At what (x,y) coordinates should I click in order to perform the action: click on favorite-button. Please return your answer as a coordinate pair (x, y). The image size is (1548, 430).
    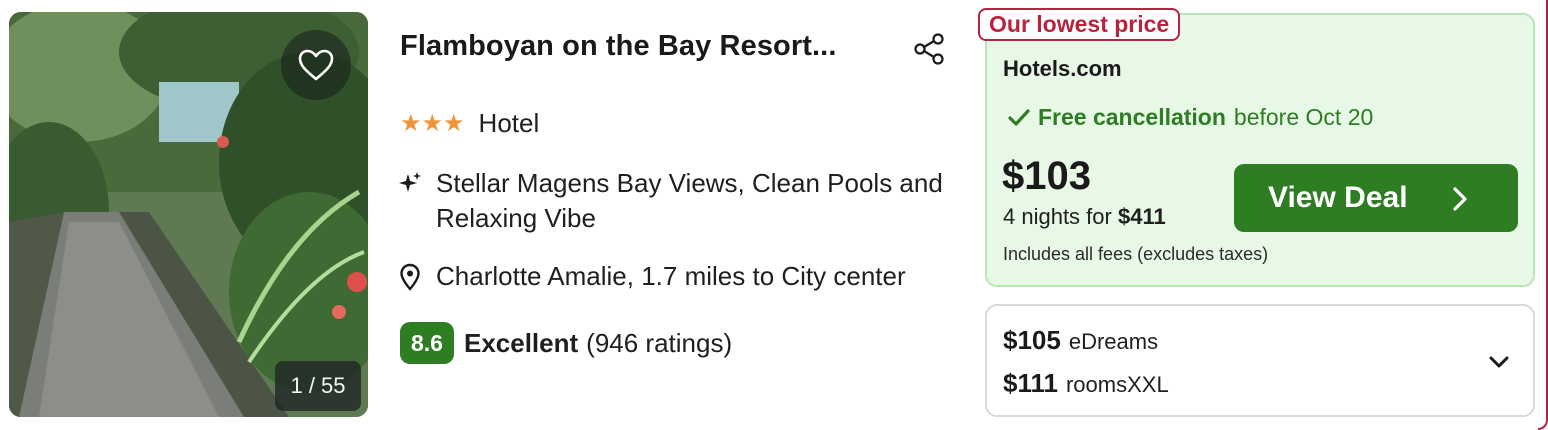
    Looking at the image, I should click on (316, 65).